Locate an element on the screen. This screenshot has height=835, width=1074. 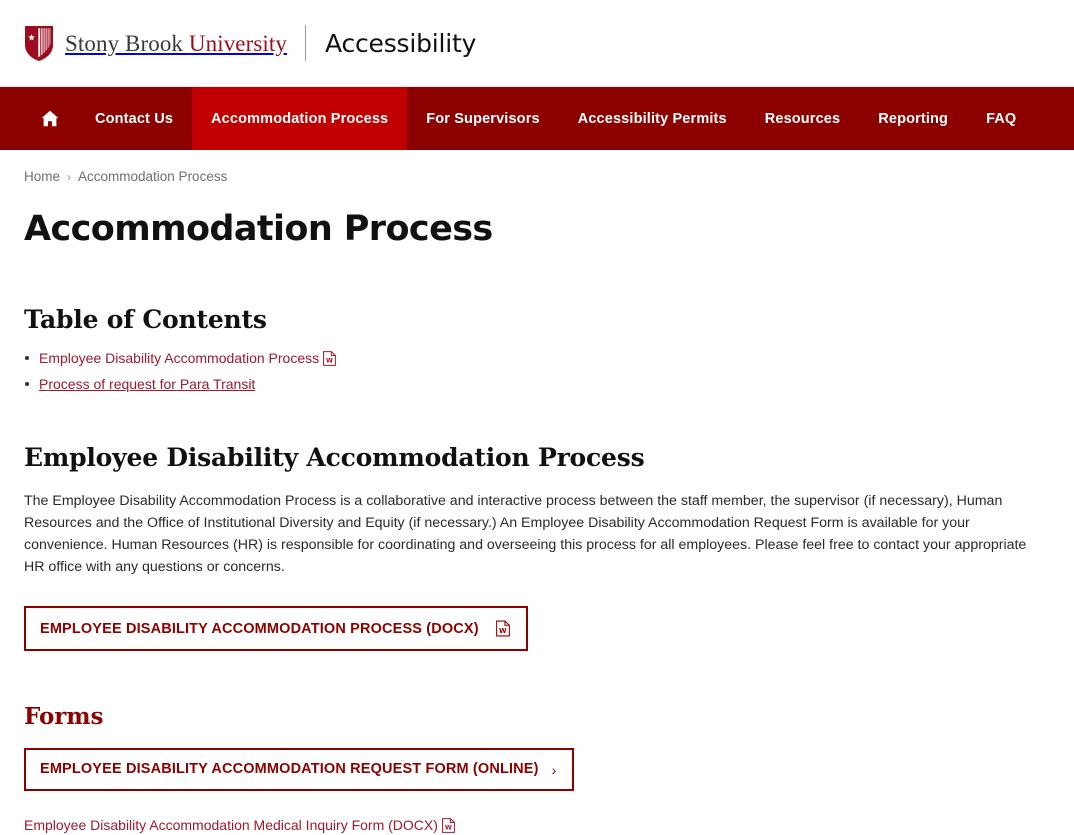
nav-item-label: Reporting is located at coordinates (913, 118).